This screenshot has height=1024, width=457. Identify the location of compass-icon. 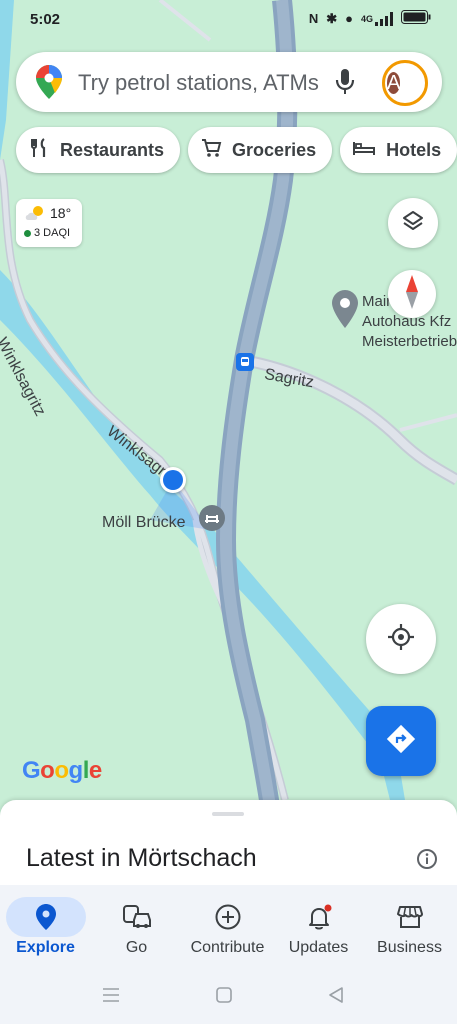
(412, 294).